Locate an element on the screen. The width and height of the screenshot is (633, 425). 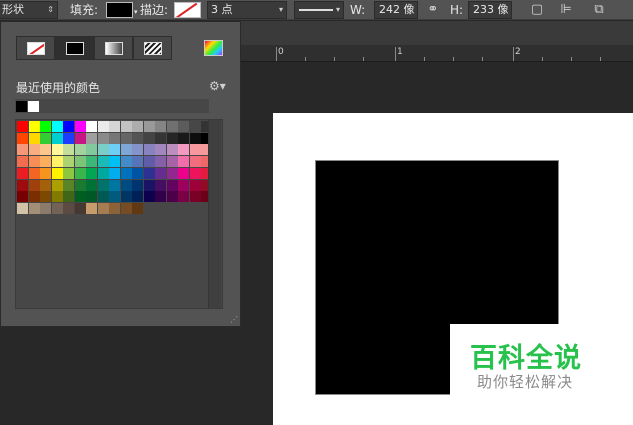
fill-swatch is located at coordinates (119, 10).